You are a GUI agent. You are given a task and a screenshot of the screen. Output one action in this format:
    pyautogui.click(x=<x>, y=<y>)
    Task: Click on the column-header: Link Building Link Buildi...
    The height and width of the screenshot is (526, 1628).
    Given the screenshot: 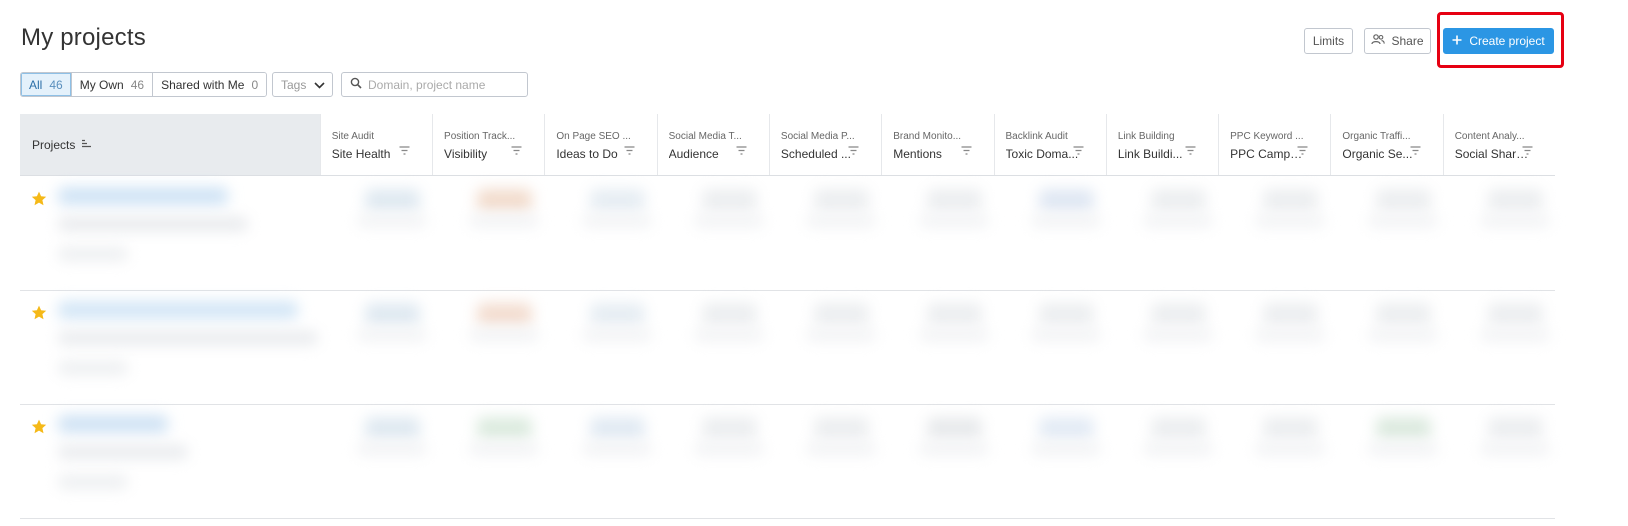 What is the action you would take?
    pyautogui.click(x=1162, y=144)
    